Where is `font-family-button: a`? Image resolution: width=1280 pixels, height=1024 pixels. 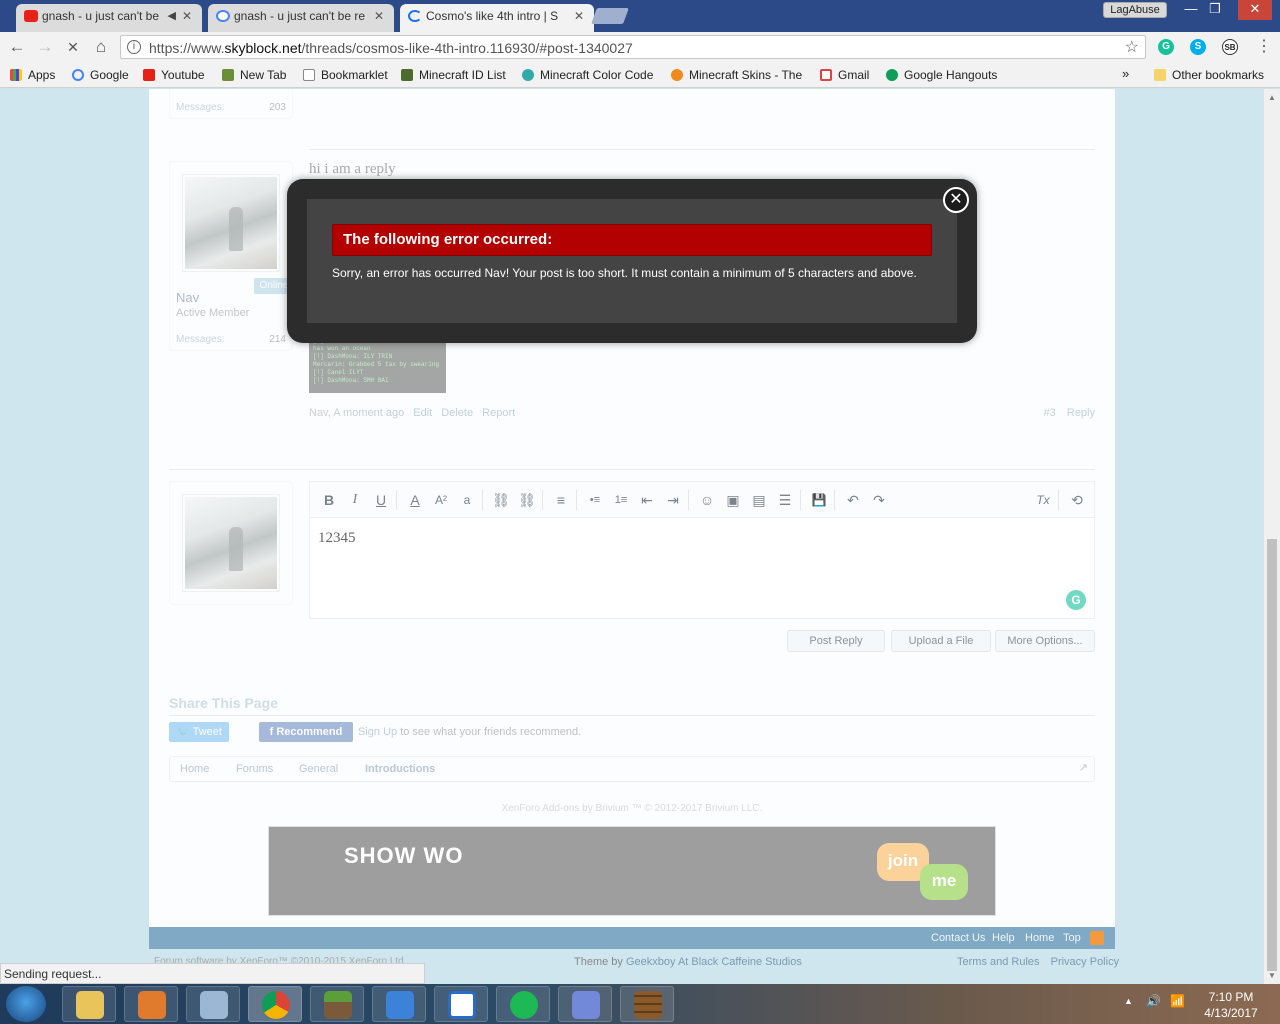
font-family-button: a is located at coordinates (467, 500).